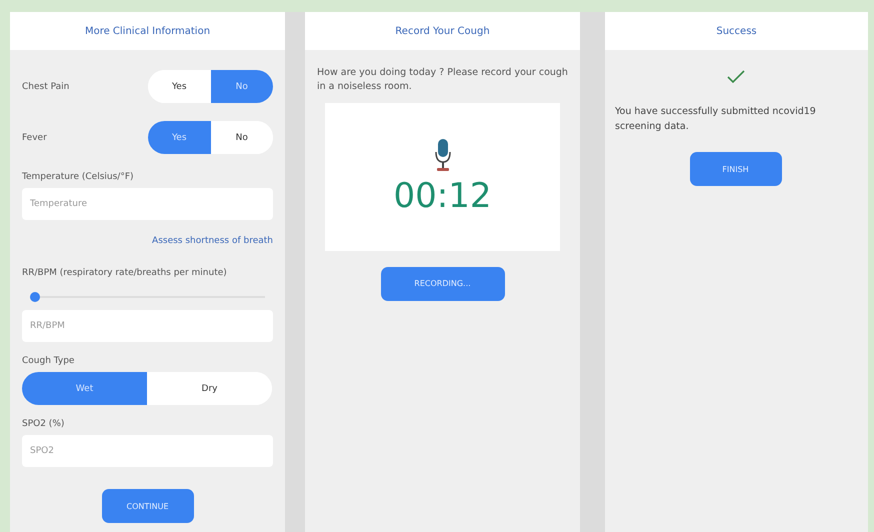 The height and width of the screenshot is (532, 874). I want to click on input-field: Temperature, so click(147, 204).